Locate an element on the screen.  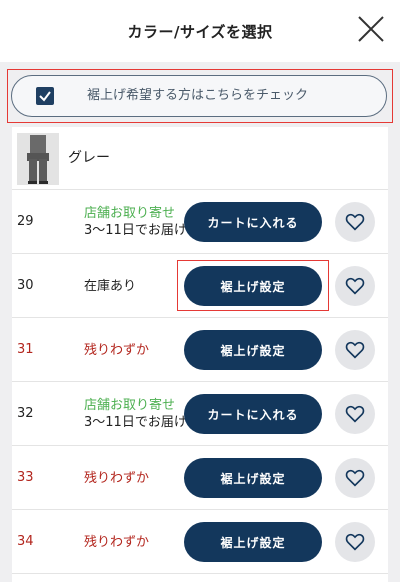
stock-status-line1: 在庫あり is located at coordinates (110, 286).